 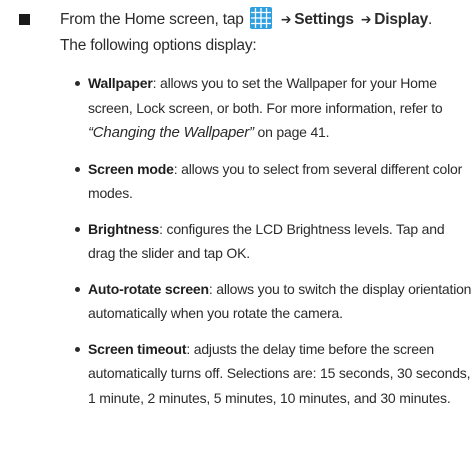 What do you see at coordinates (148, 288) in the screenshot?
I see `option-term: Auto-rotate screen` at bounding box center [148, 288].